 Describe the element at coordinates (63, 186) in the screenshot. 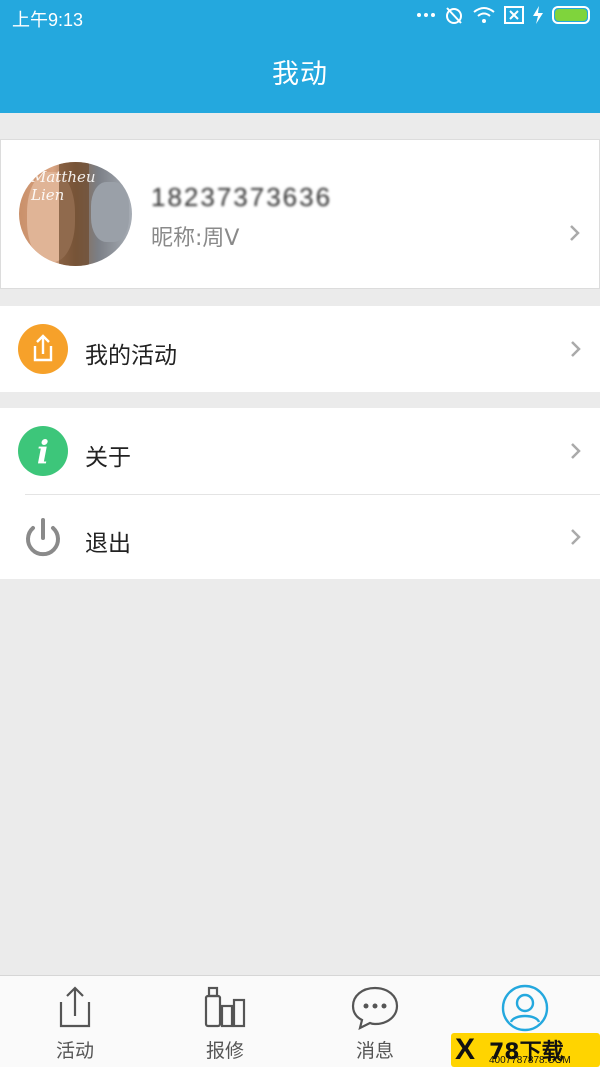

I see `avatar-signature: Mattheu Lien` at that location.